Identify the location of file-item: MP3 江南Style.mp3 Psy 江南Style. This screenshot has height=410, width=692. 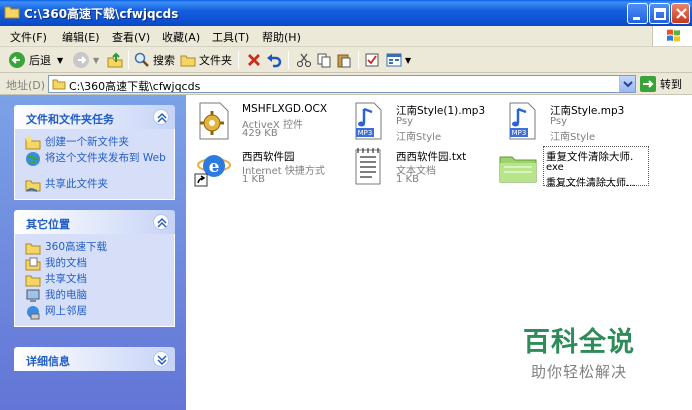
(577, 122).